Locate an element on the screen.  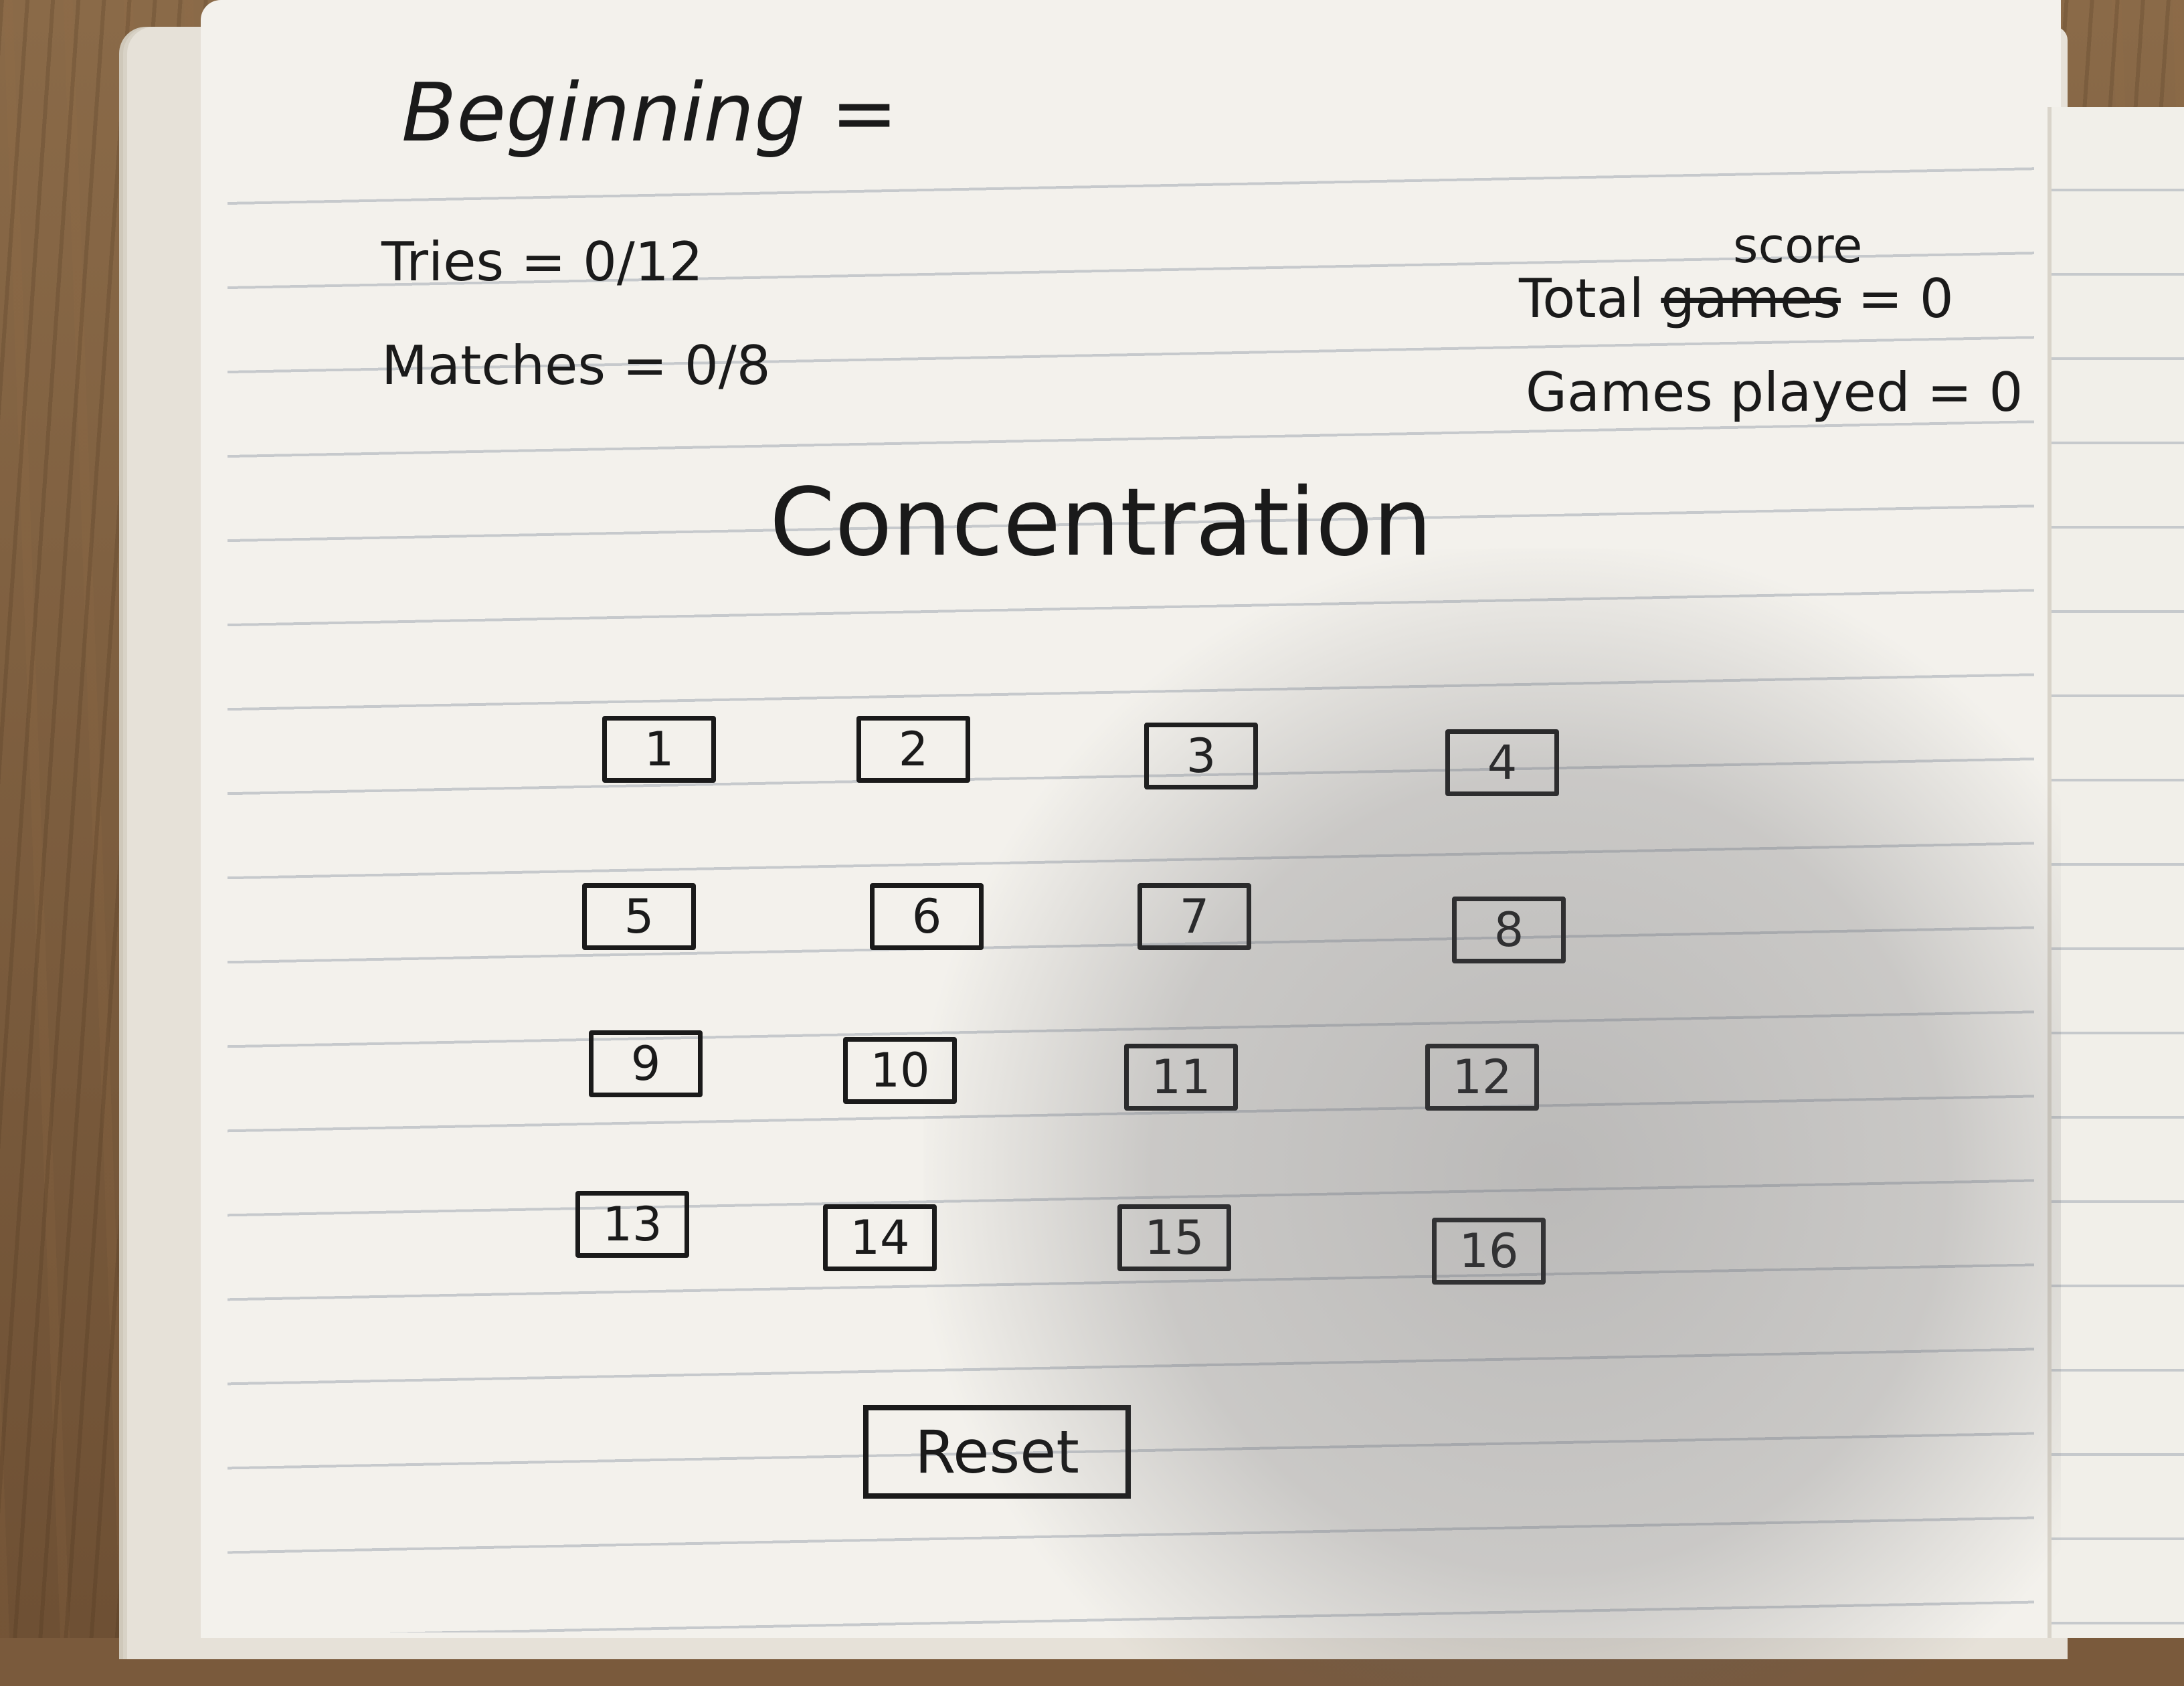
card-13: 13 is located at coordinates (632, 1224).